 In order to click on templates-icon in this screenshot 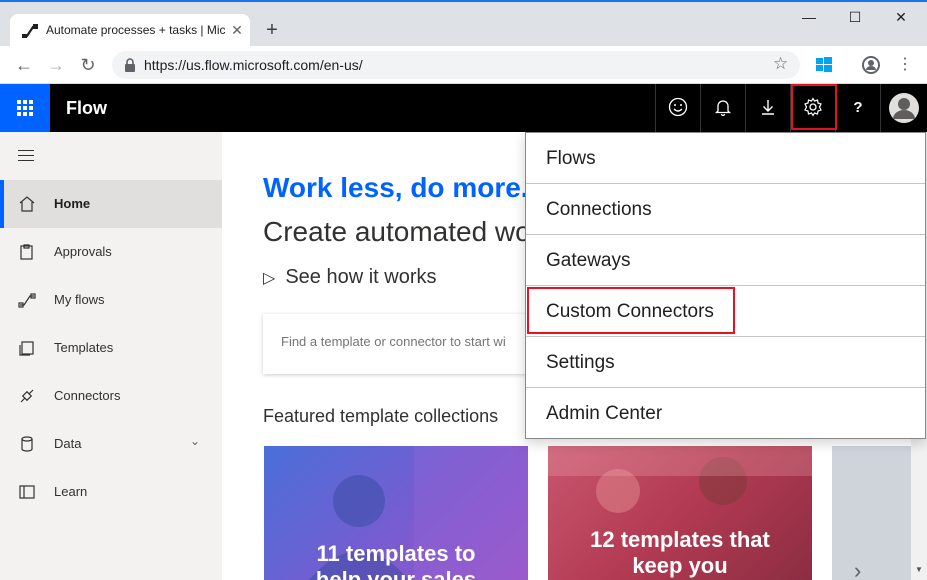, I will do `click(26, 348)`.